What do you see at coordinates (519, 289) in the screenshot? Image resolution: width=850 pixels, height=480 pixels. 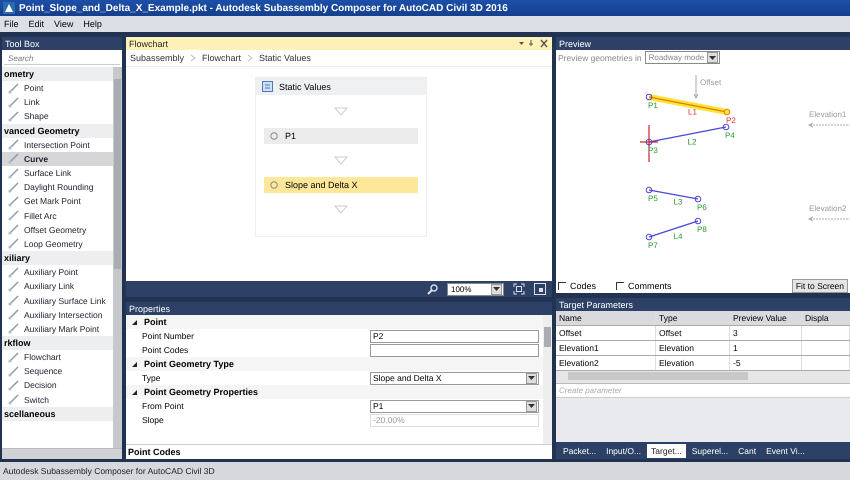 I see `fit-icon` at bounding box center [519, 289].